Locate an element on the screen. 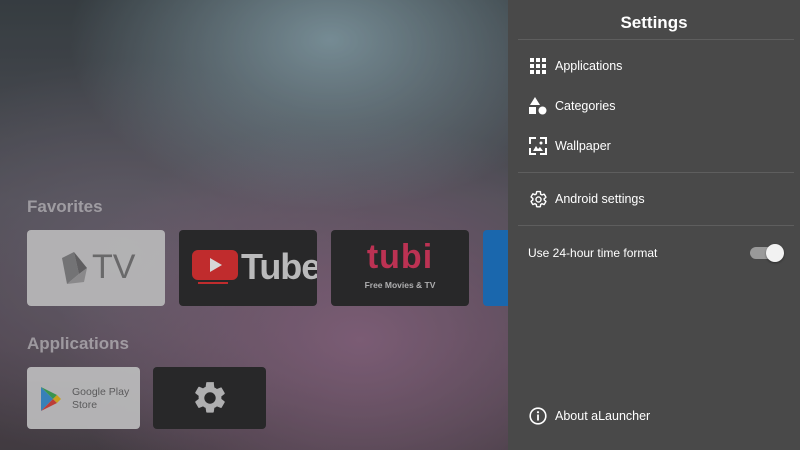 The image size is (800, 450). menu-label-applications: Applications is located at coordinates (589, 66).